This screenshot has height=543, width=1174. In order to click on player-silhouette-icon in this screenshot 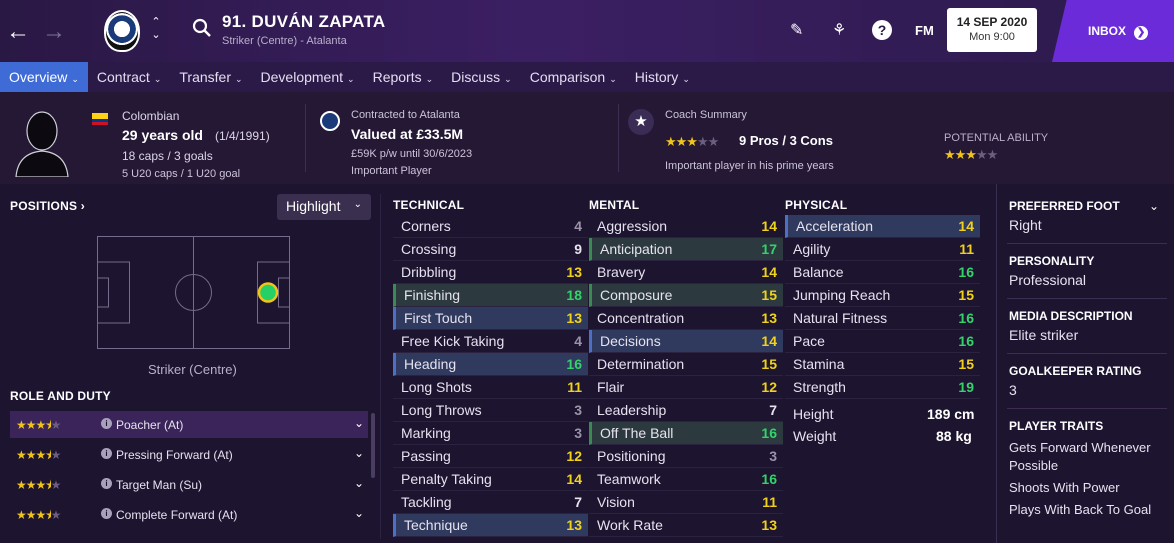, I will do `click(42, 144)`.